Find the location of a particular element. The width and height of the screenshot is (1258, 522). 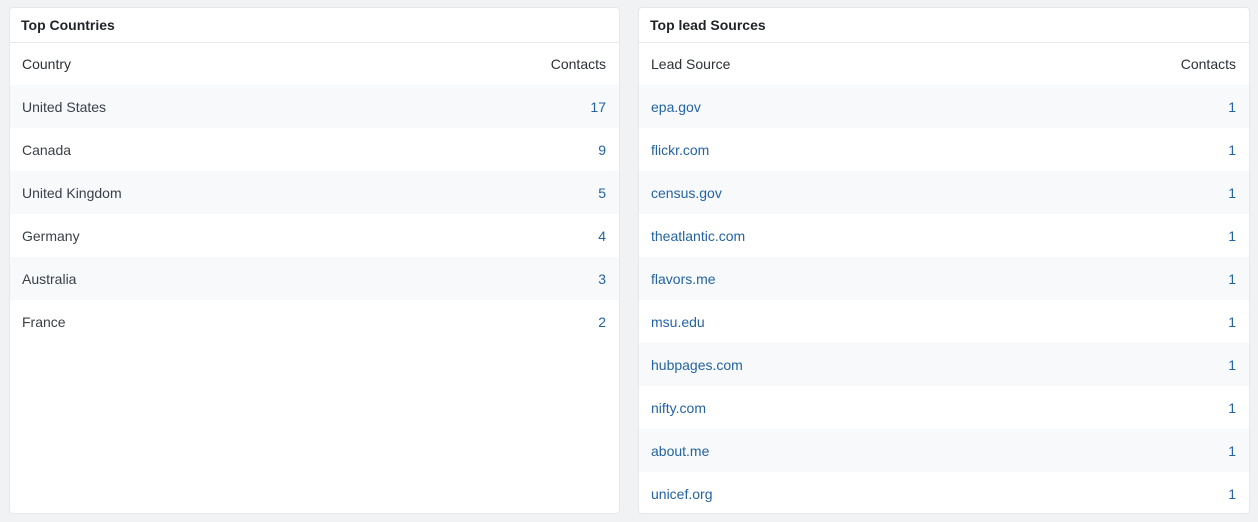

country-name: France is located at coordinates (44, 321).